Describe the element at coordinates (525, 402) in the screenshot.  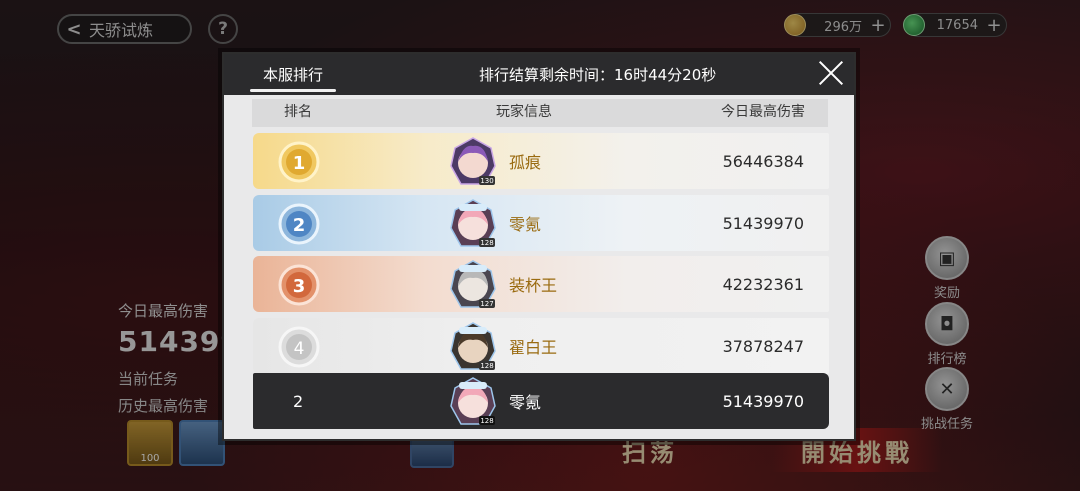
I see `my-player-name: 零氪` at that location.